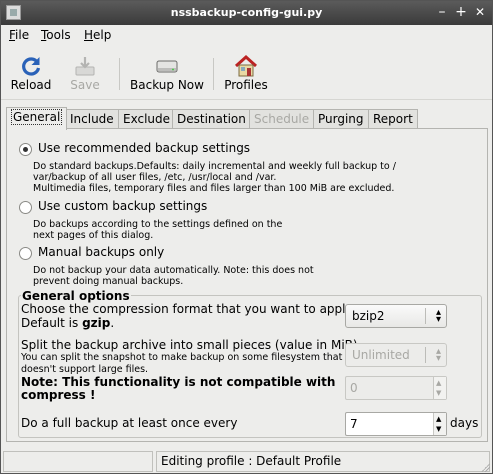 Image resolution: width=493 pixels, height=474 pixels. What do you see at coordinates (442, 12) in the screenshot?
I see `minimize-icon: –` at bounding box center [442, 12].